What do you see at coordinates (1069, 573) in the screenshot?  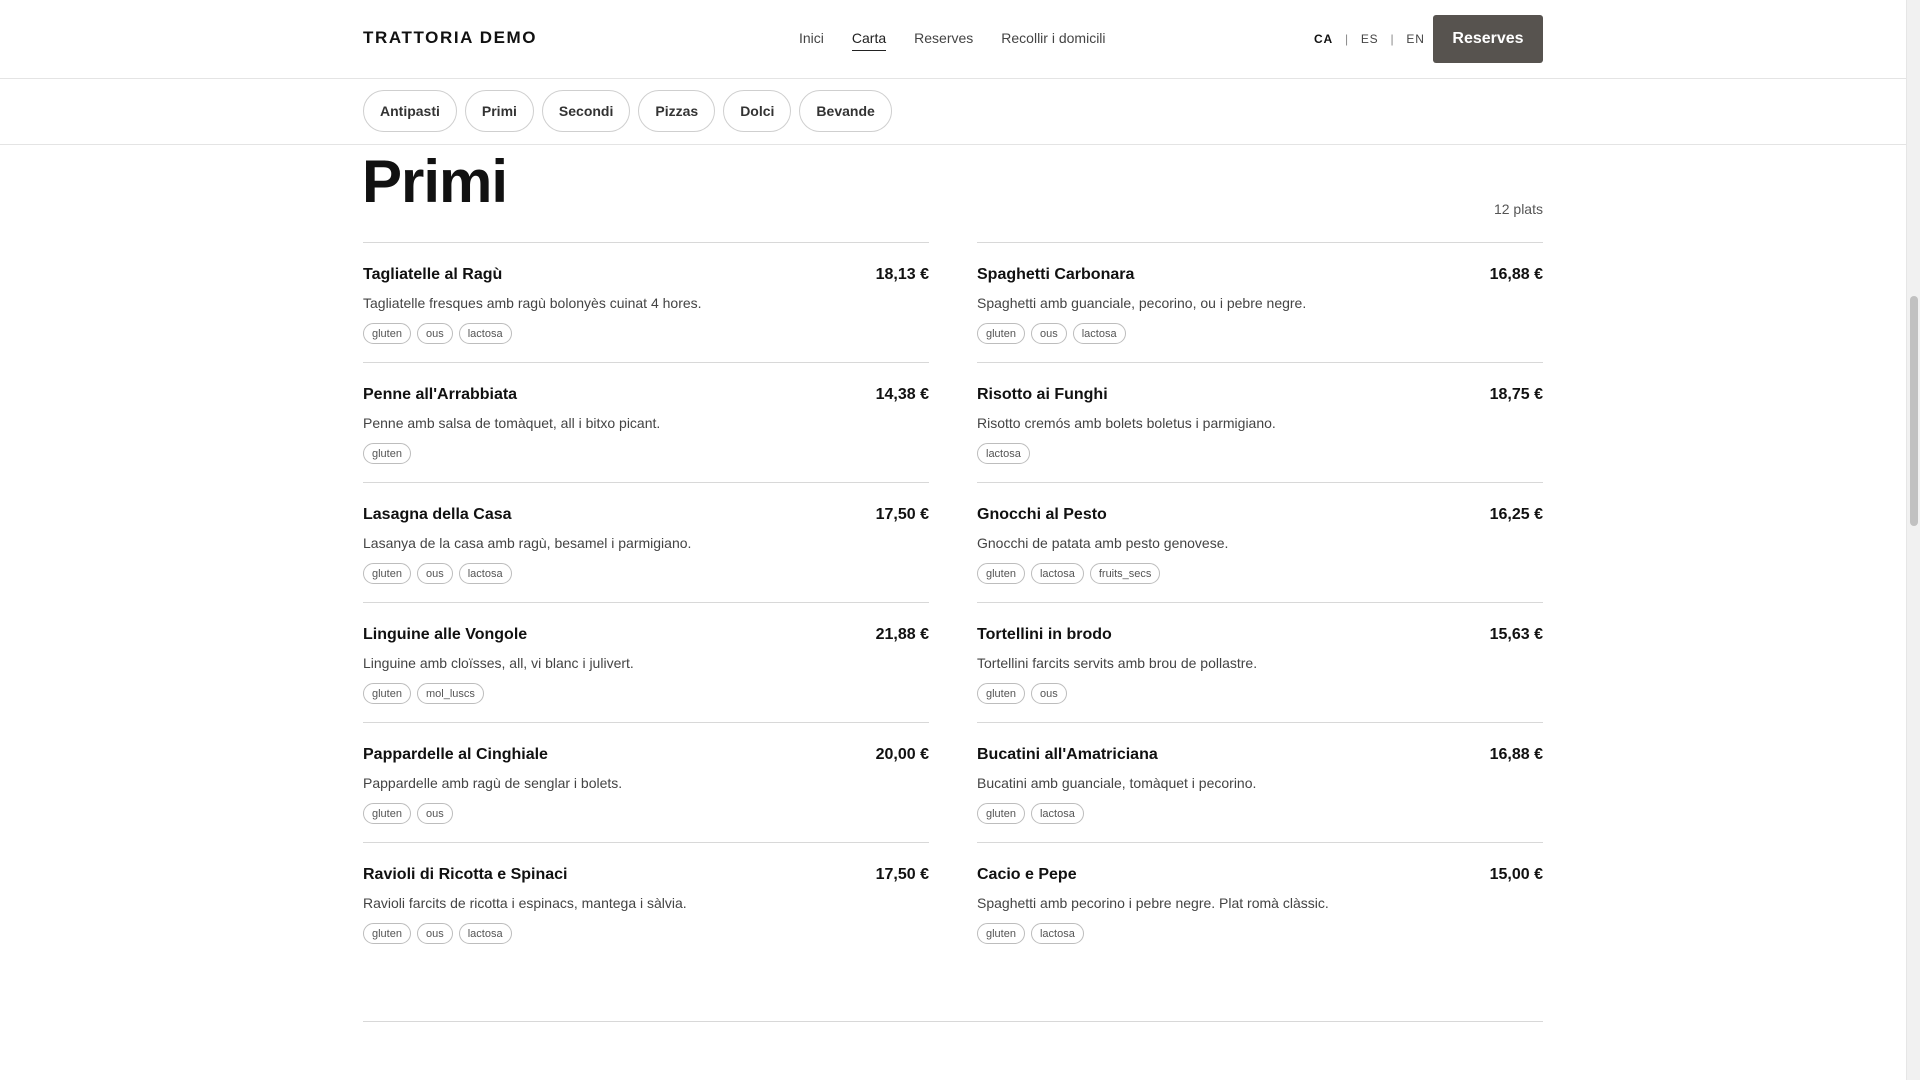 I see `allergen-tags: gluten lactosa fruits_secs` at bounding box center [1069, 573].